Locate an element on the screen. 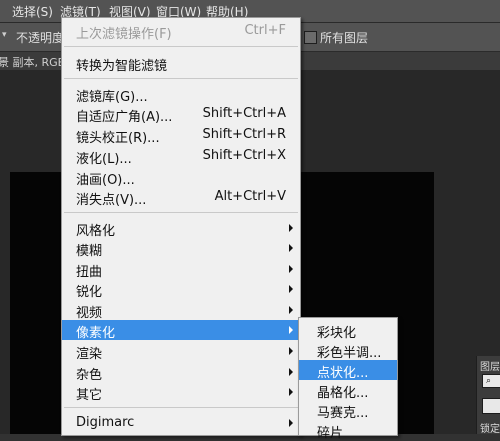  menu-item-label: 扭曲 is located at coordinates (89, 272).